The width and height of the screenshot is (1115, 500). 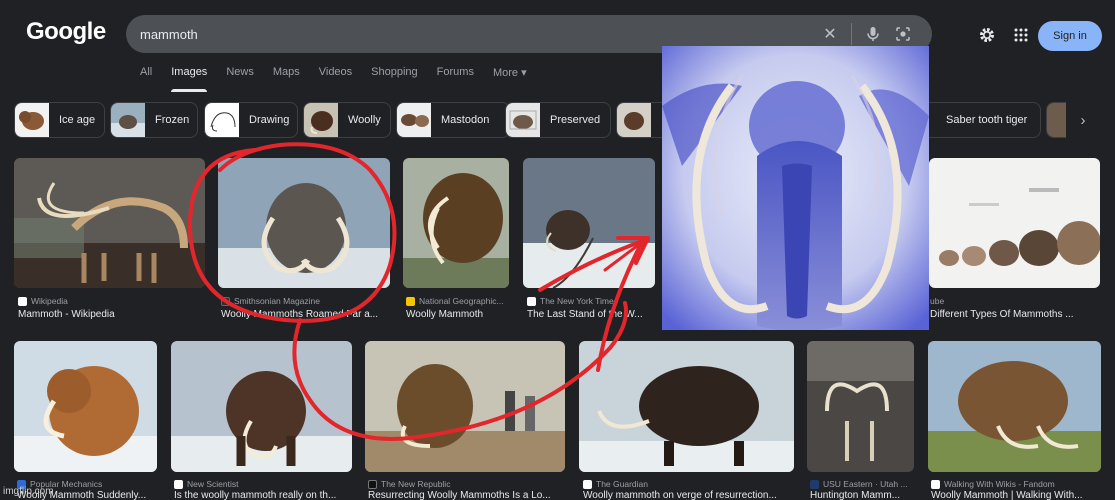 What do you see at coordinates (28, 491) in the screenshot?
I see `imgflip-watermark: imgflip.com` at bounding box center [28, 491].